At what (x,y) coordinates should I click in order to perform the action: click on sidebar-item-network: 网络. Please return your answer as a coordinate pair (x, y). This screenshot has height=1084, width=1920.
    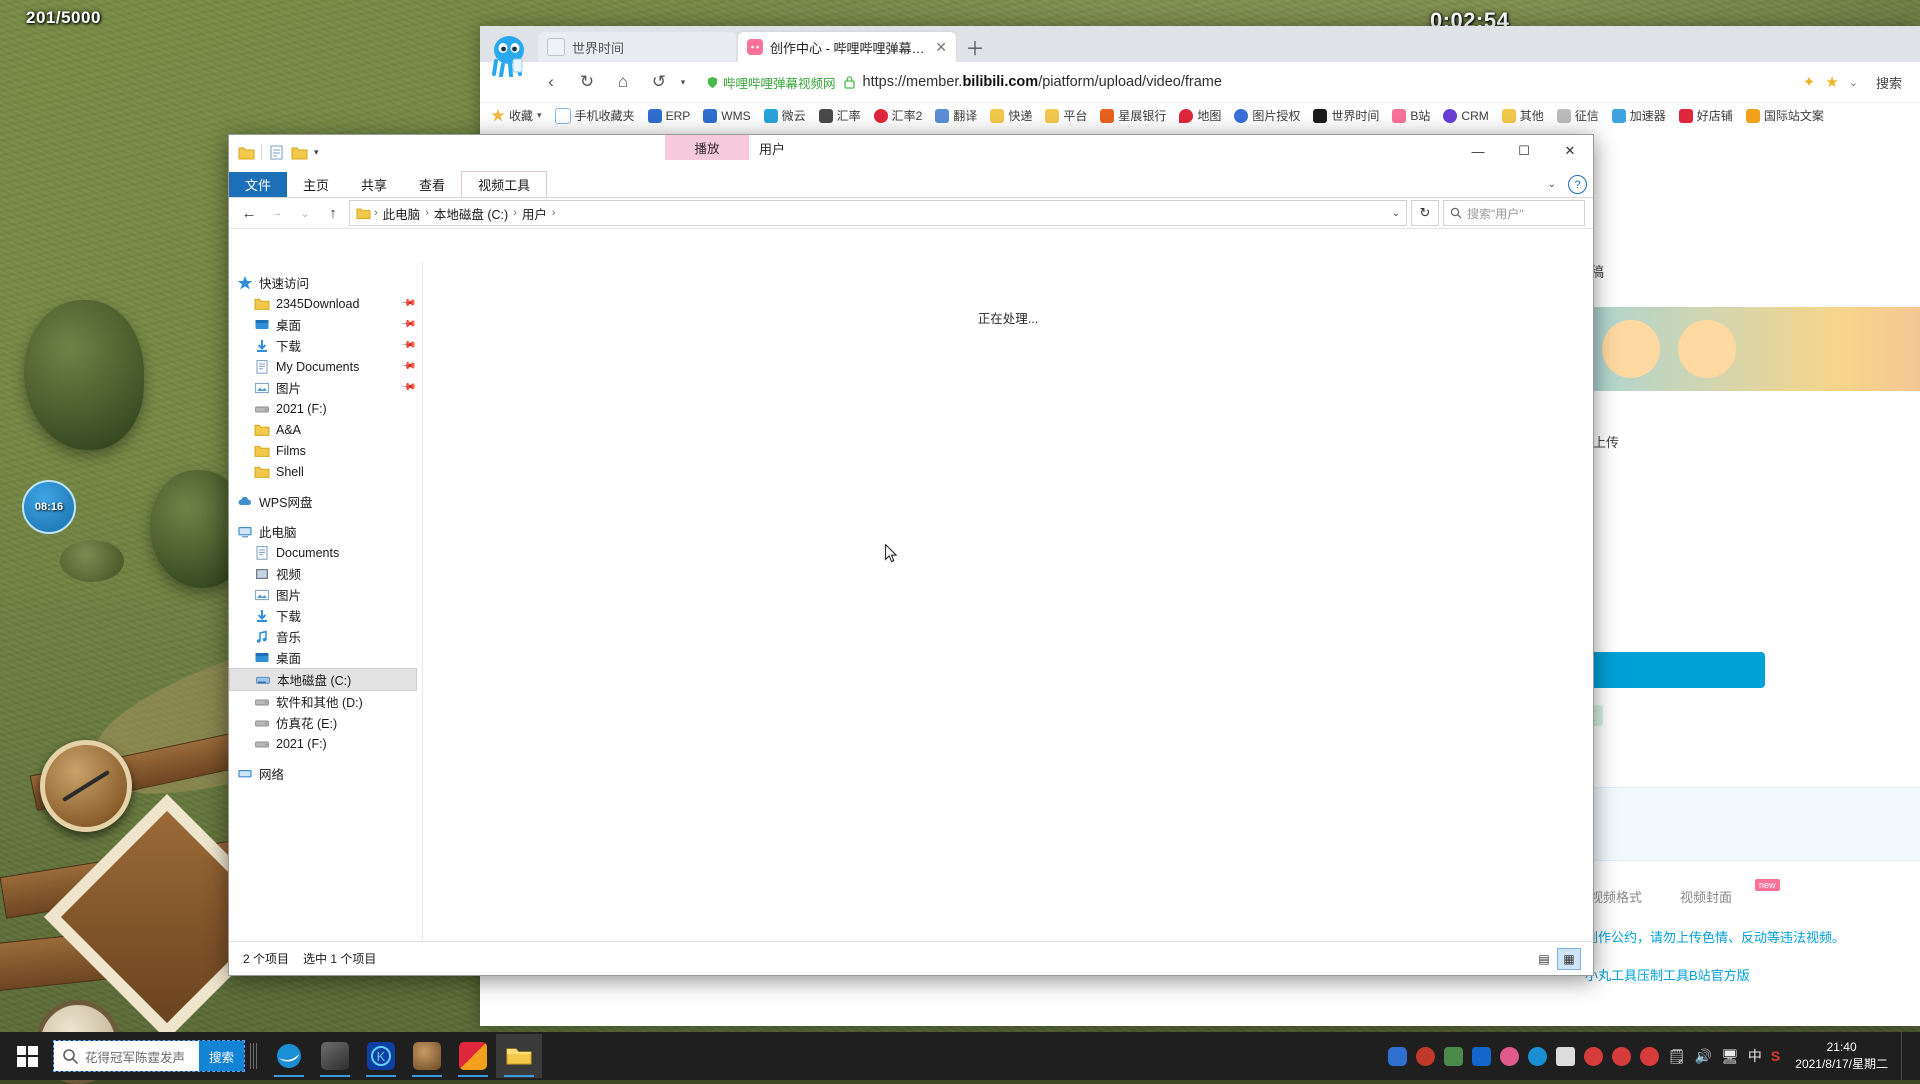
    Looking at the image, I should click on (325, 773).